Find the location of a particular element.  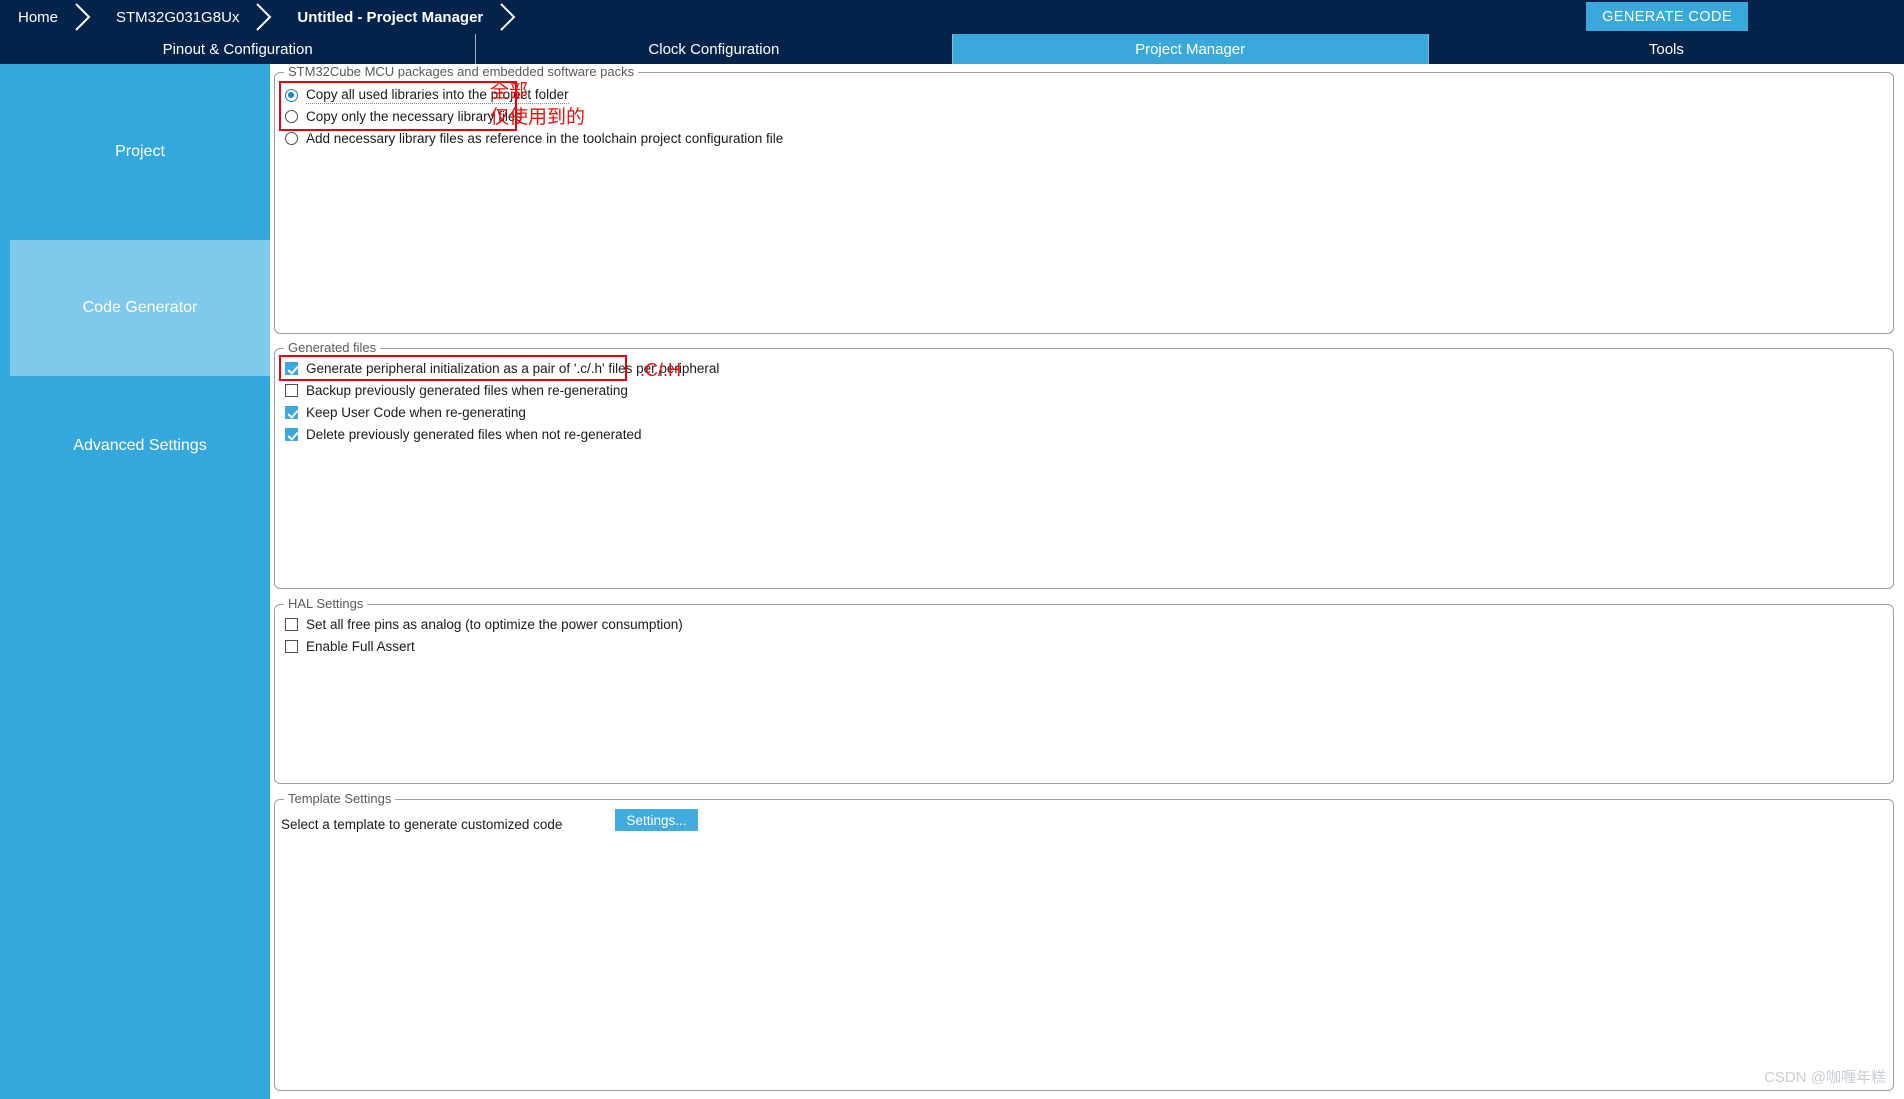

breadcrumb-home: Home is located at coordinates (36, 17).